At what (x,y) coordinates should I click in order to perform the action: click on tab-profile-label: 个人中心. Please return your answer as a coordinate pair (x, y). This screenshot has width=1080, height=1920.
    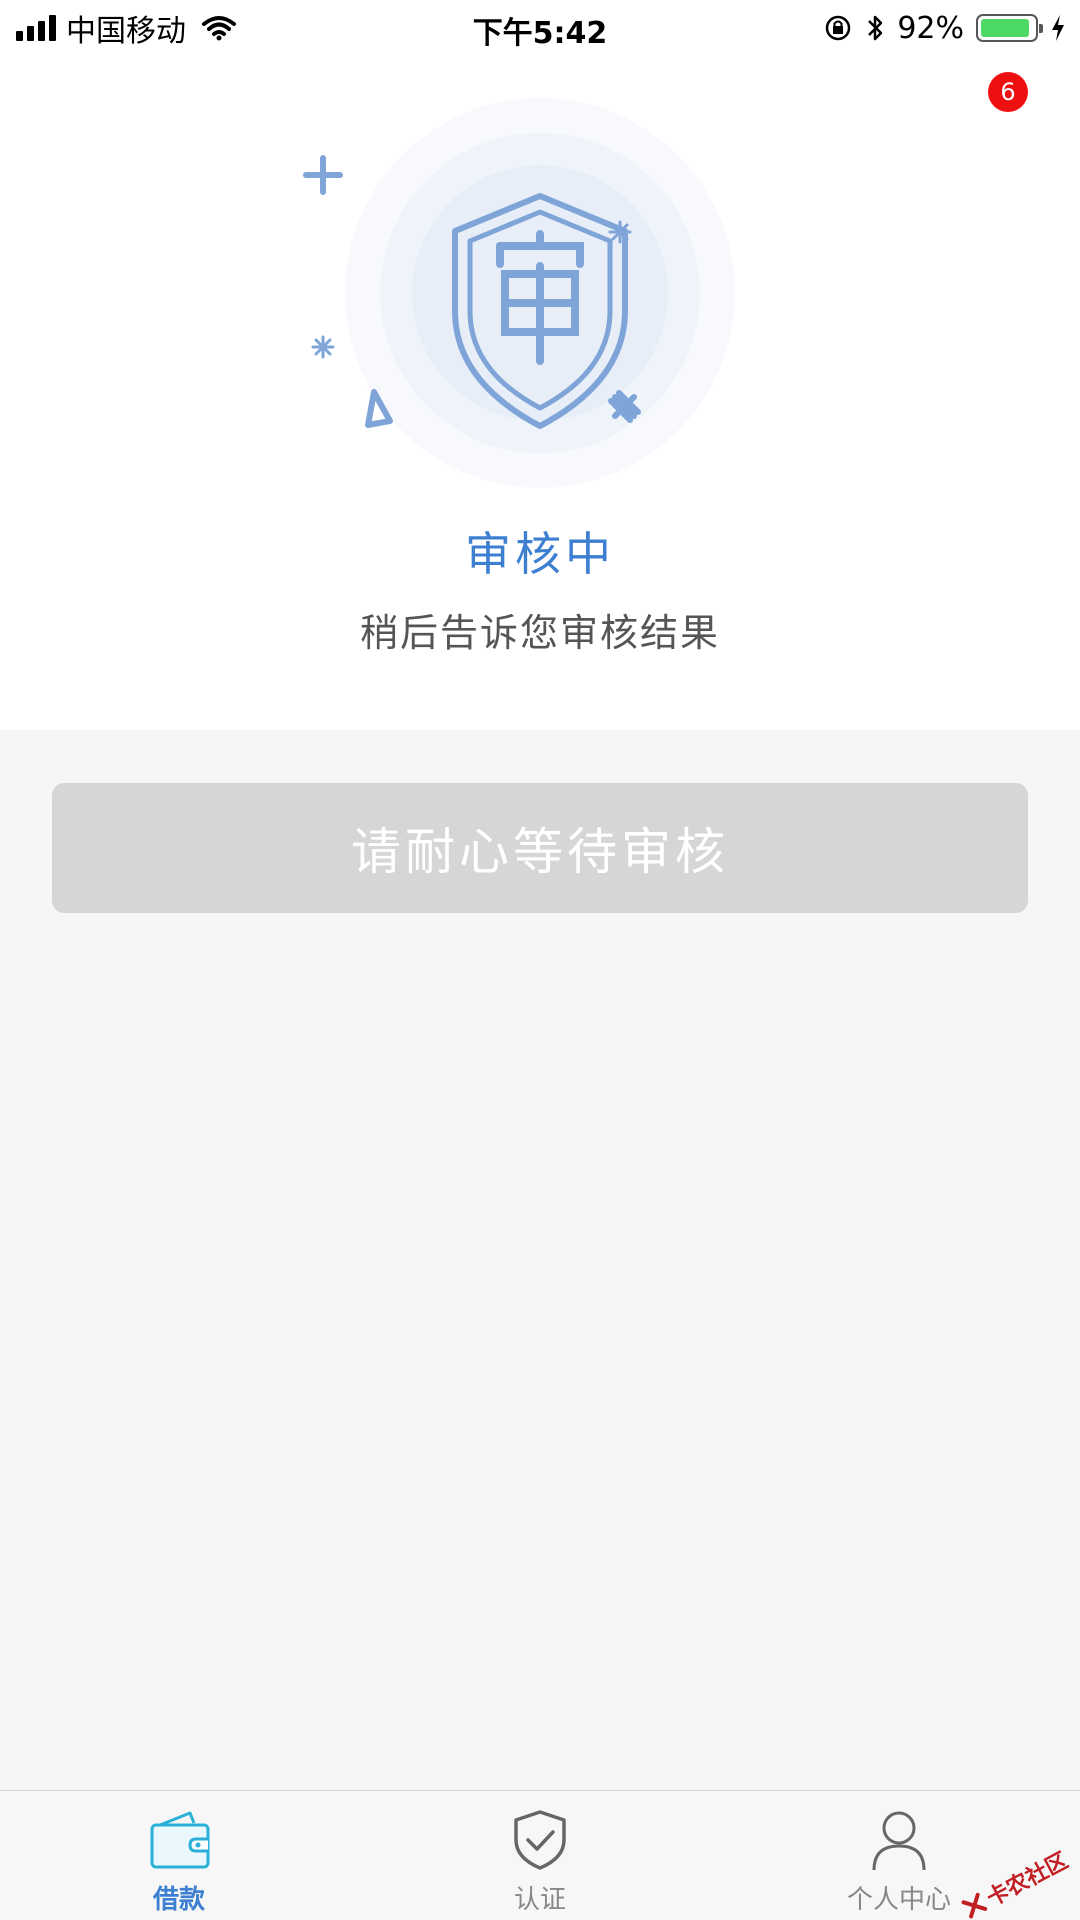
    Looking at the image, I should click on (898, 1900).